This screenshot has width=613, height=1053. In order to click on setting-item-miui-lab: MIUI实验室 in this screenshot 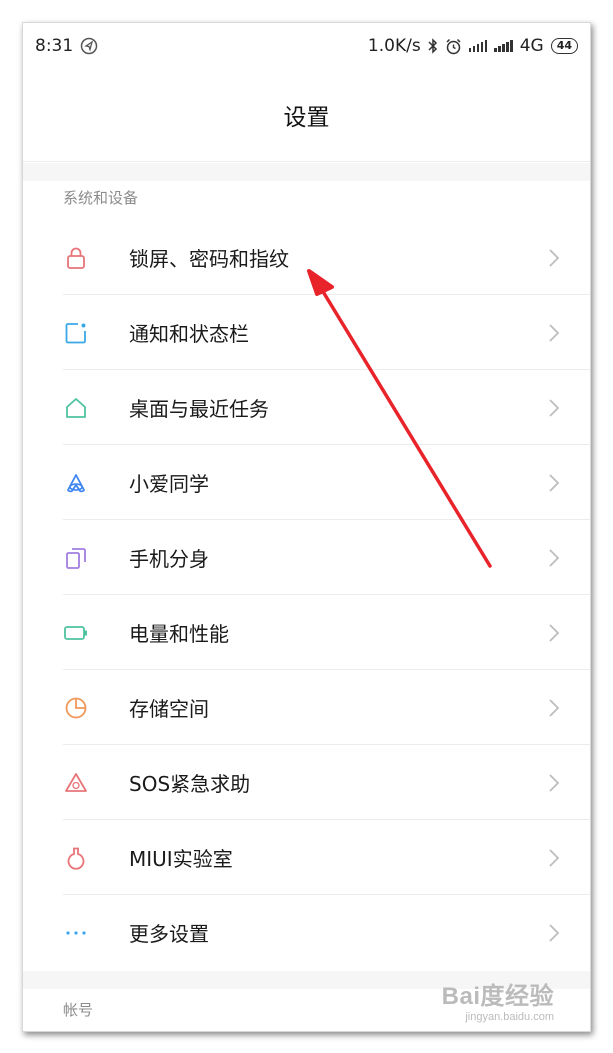, I will do `click(306, 857)`.